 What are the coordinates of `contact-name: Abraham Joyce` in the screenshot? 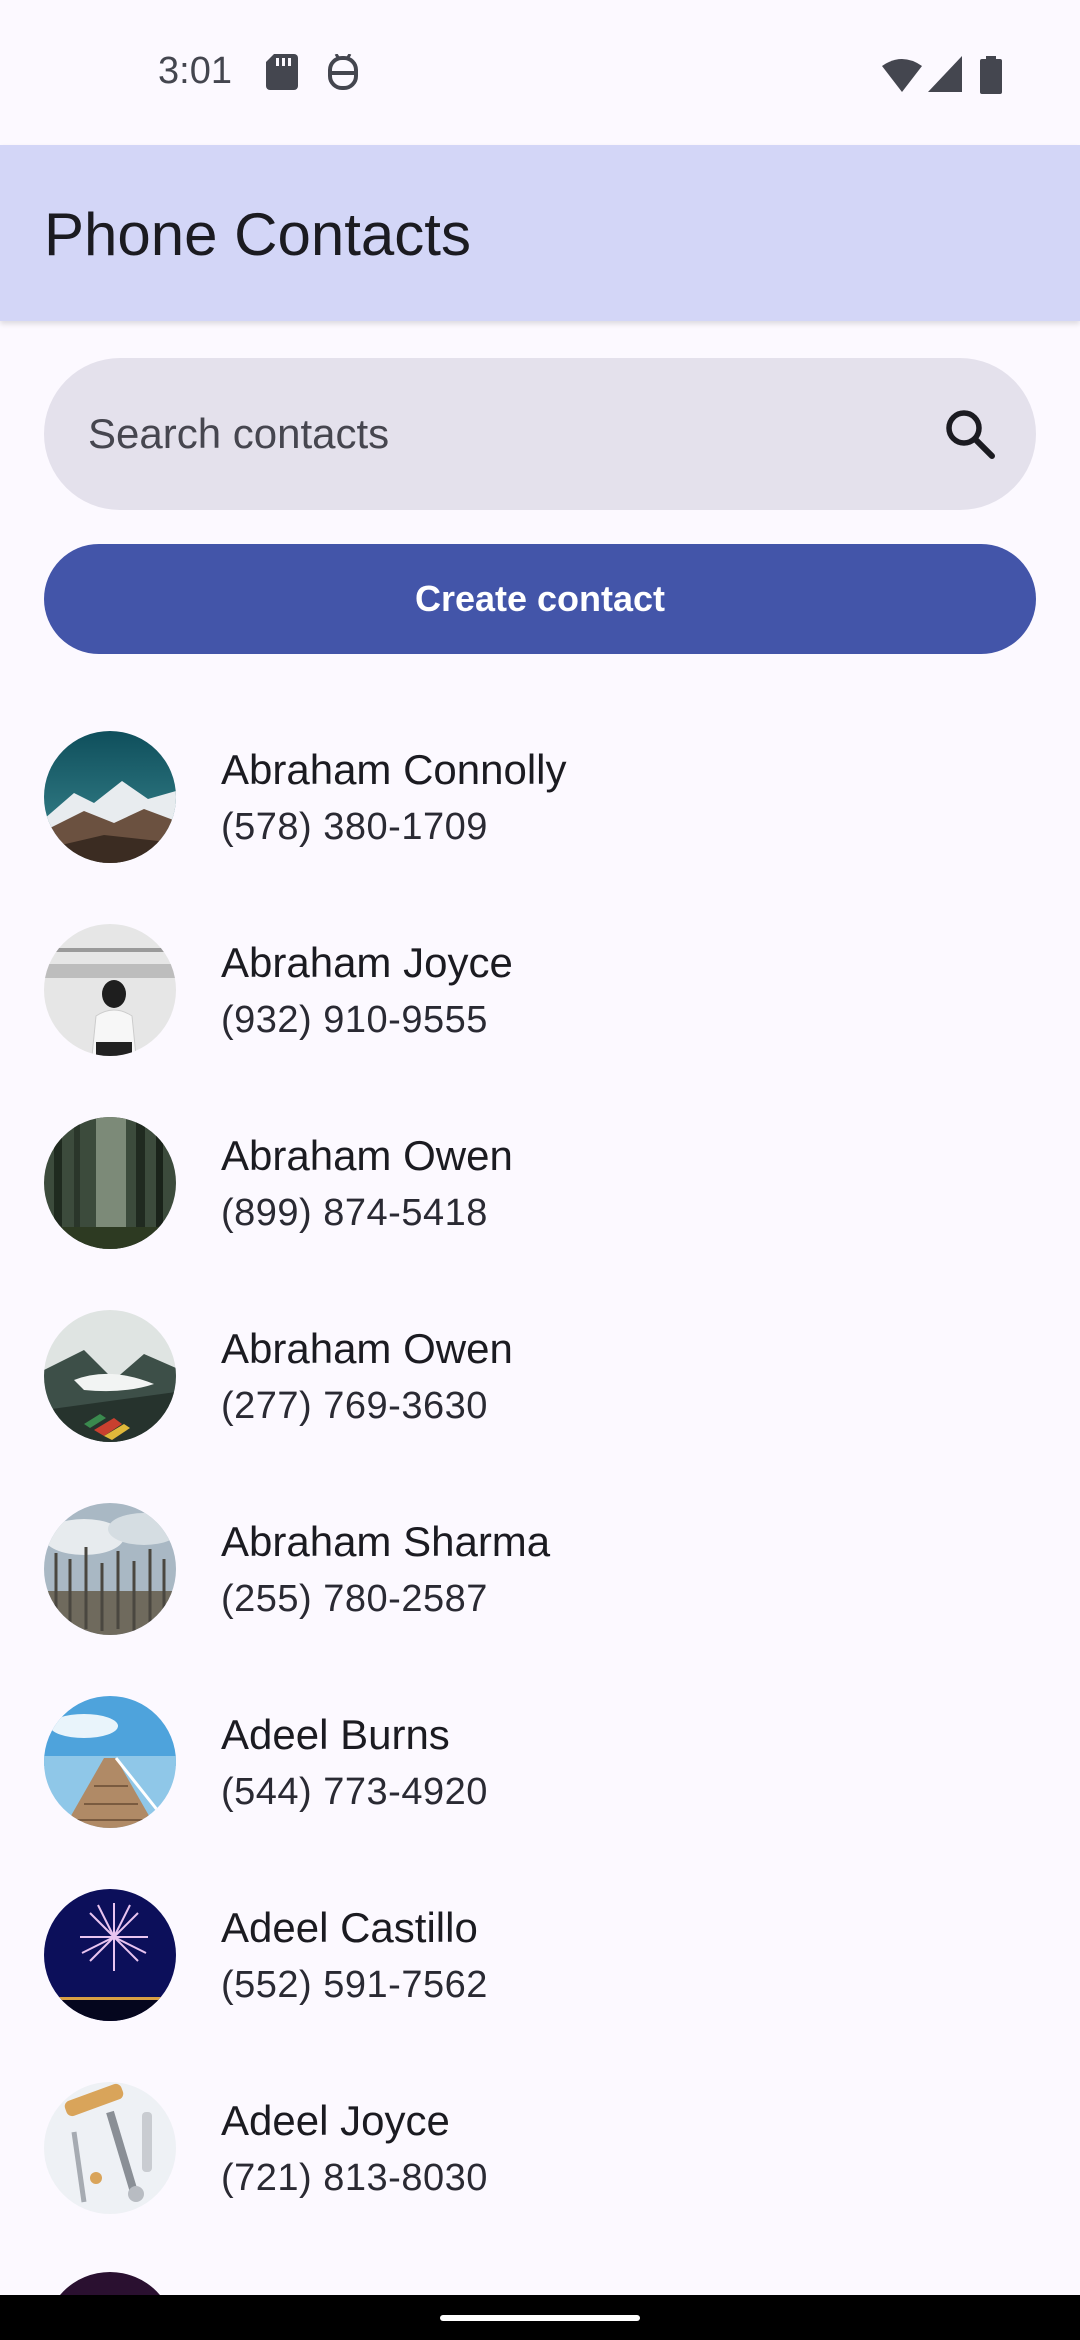 It's located at (367, 962).